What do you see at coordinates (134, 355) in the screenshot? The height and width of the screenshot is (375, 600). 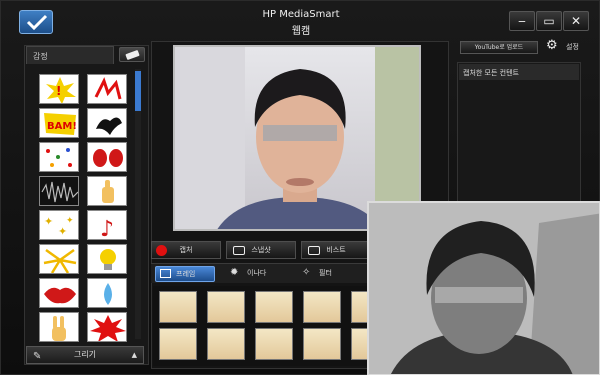 I see `chevron-up-icon: ▲` at bounding box center [134, 355].